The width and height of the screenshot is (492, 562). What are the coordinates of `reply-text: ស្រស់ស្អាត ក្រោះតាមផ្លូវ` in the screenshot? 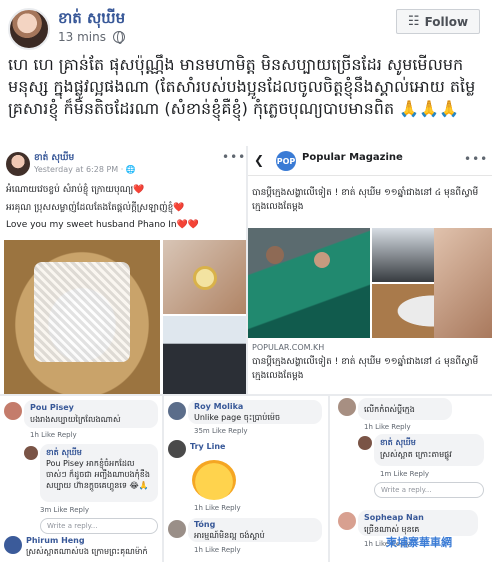 It's located at (416, 454).